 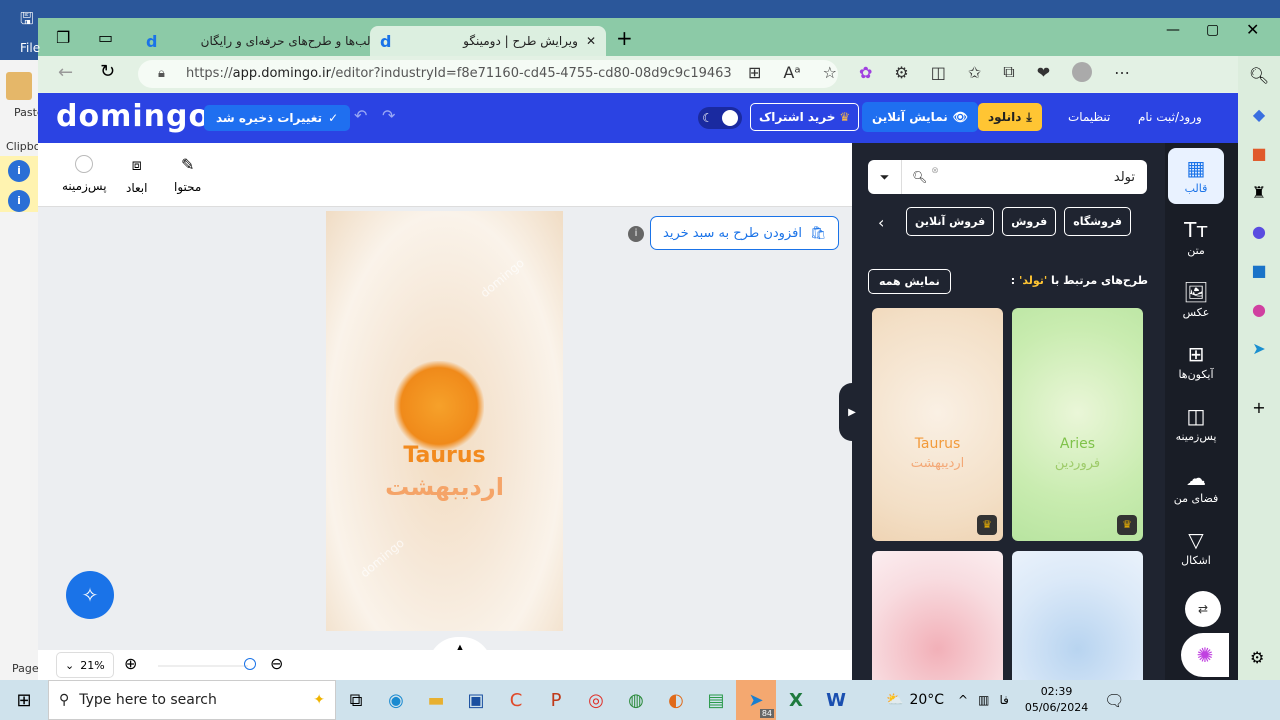 What do you see at coordinates (1114, 700) in the screenshot?
I see `notifications-icon: 🗨︎` at bounding box center [1114, 700].